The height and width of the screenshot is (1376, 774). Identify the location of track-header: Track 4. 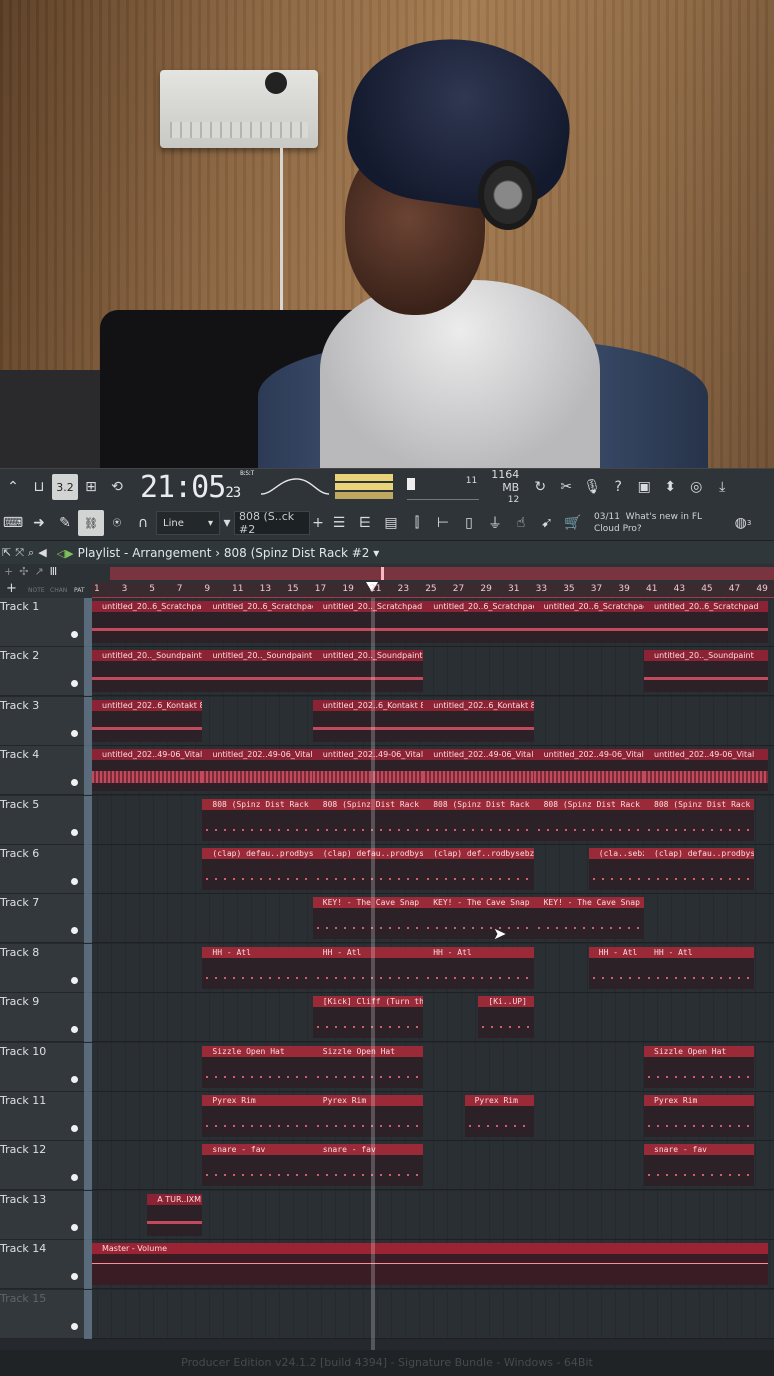
(42, 771).